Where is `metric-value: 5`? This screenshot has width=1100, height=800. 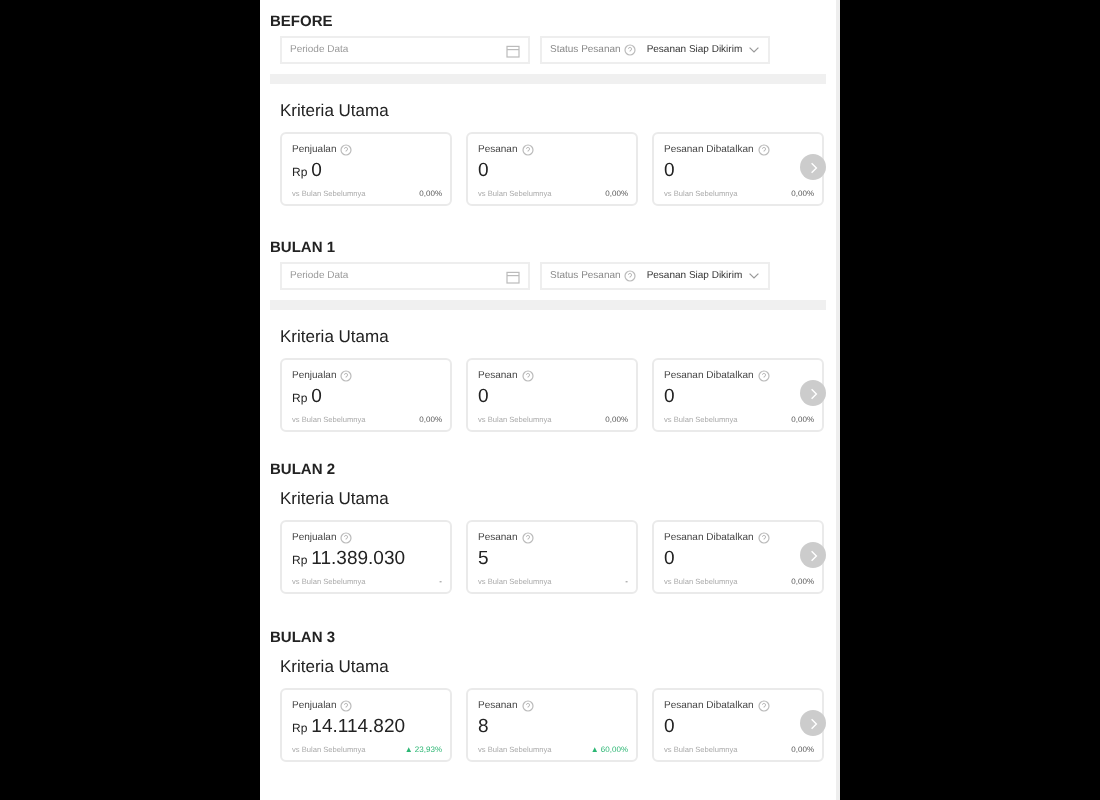 metric-value: 5 is located at coordinates (483, 559).